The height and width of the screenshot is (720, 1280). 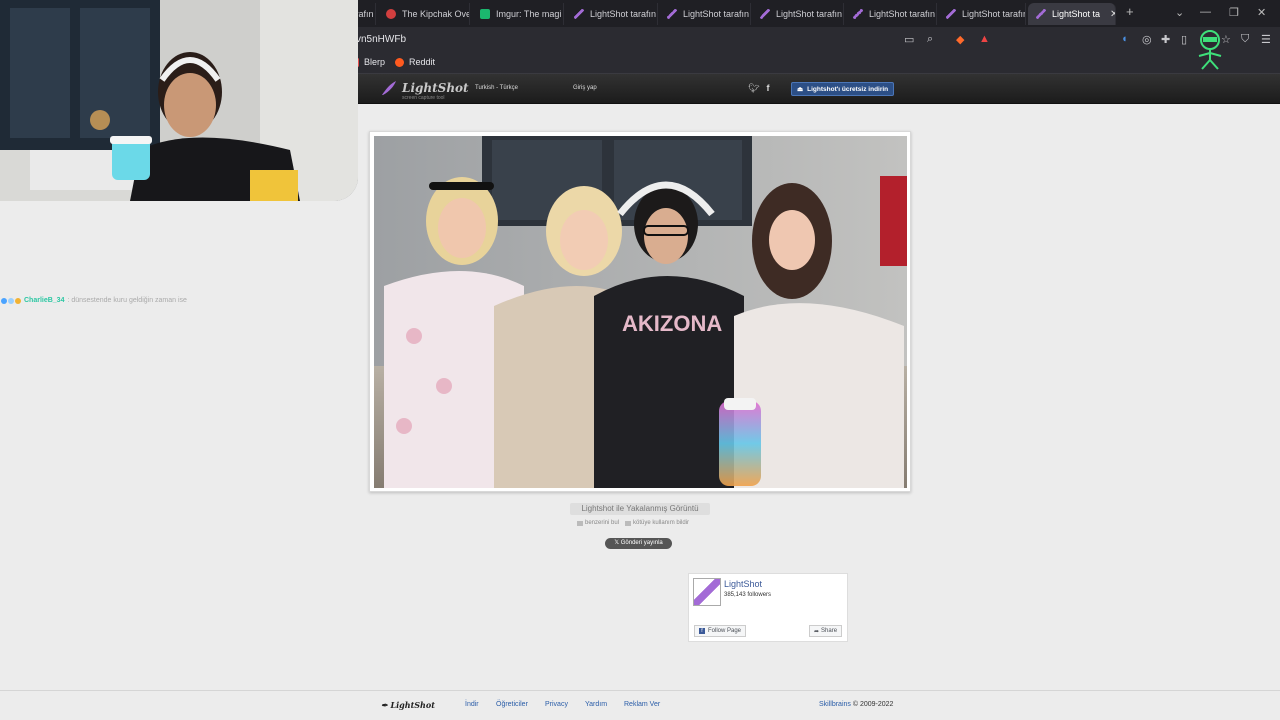 I want to click on sidebar-icon: ▯, so click(x=1184, y=39).